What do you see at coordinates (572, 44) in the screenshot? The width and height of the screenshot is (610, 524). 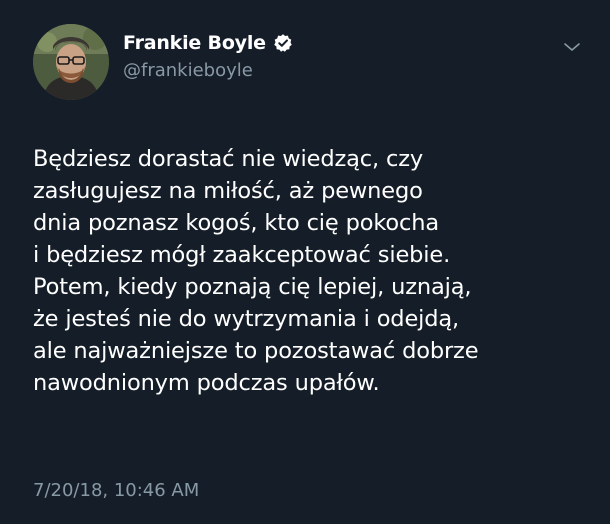 I see `chevron-down-icon` at bounding box center [572, 44].